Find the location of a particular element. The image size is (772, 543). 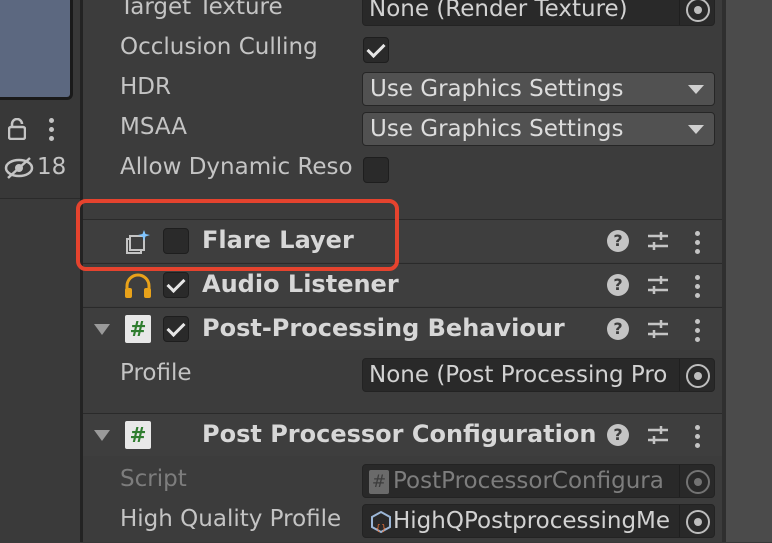

post-processing-behaviour-header: # Post-Processing Behaviour ? is located at coordinates (402, 328).